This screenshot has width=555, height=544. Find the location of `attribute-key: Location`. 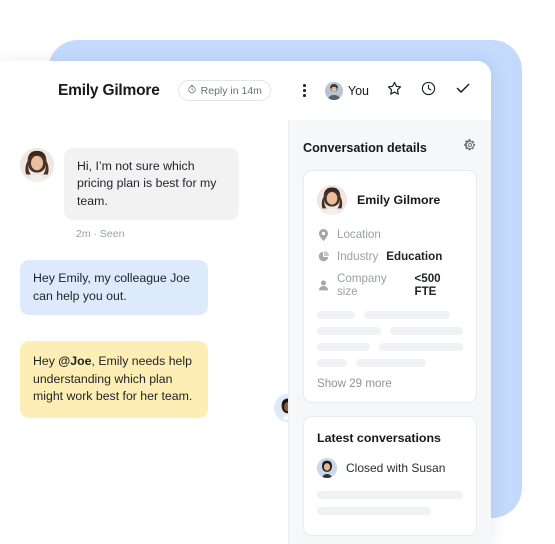

attribute-key: Location is located at coordinates (359, 234).